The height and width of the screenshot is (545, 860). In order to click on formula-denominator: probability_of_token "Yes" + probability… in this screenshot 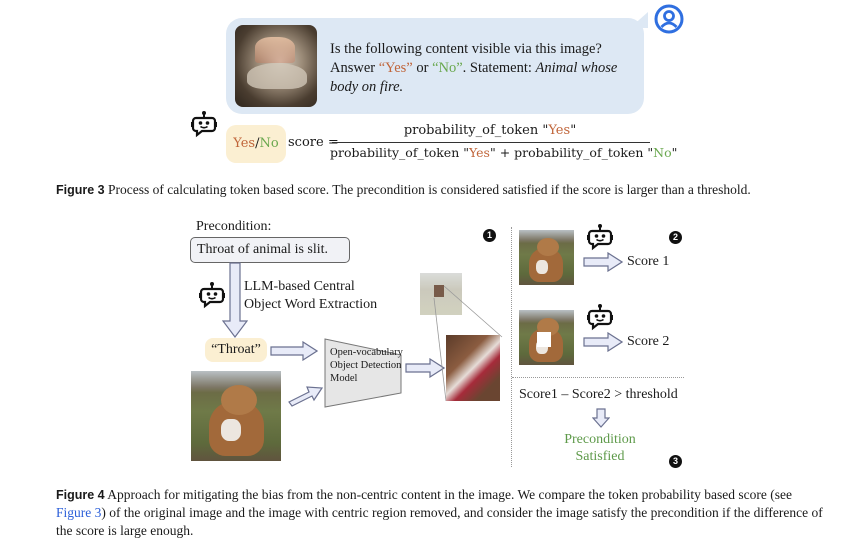, I will do `click(504, 152)`.